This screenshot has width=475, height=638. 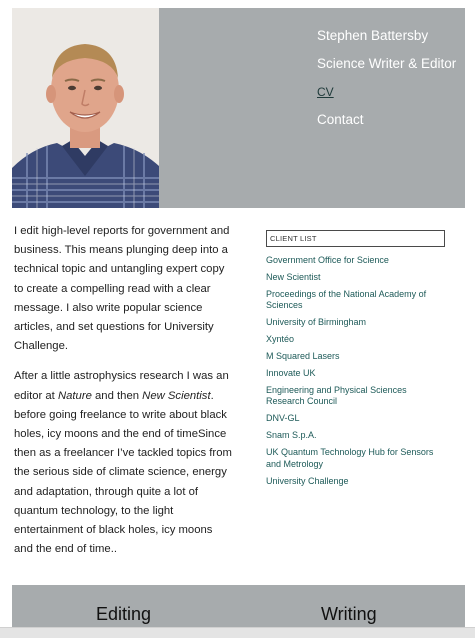 What do you see at coordinates (303, 356) in the screenshot?
I see `client-item: M Squared Lasers` at bounding box center [303, 356].